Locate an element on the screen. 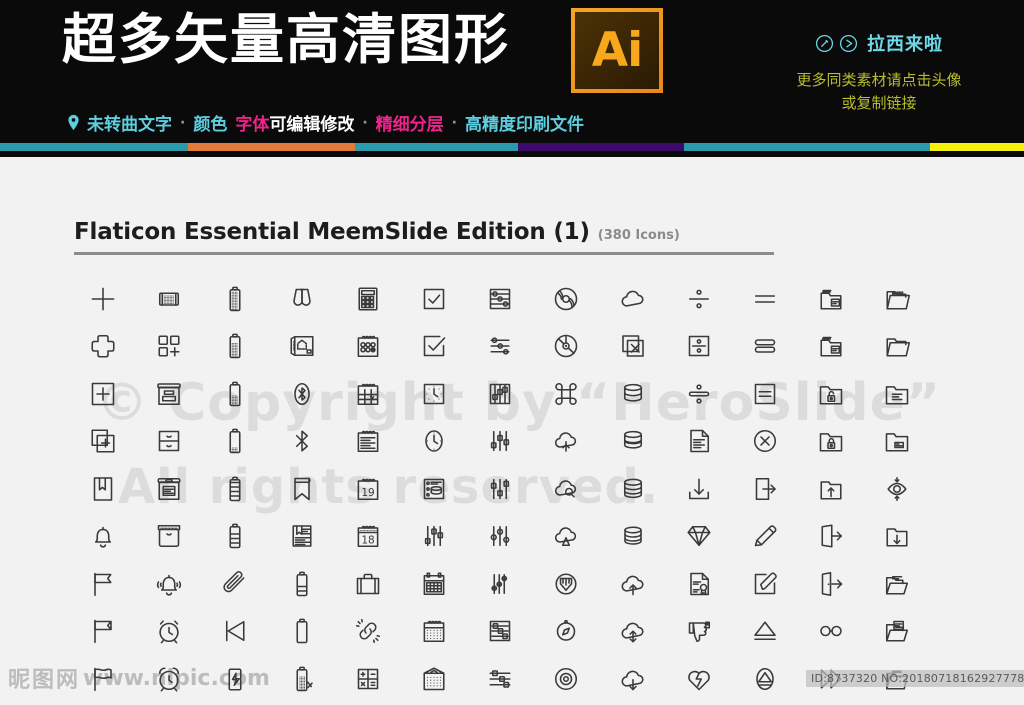  plus-thin-icon is located at coordinates (103, 299).